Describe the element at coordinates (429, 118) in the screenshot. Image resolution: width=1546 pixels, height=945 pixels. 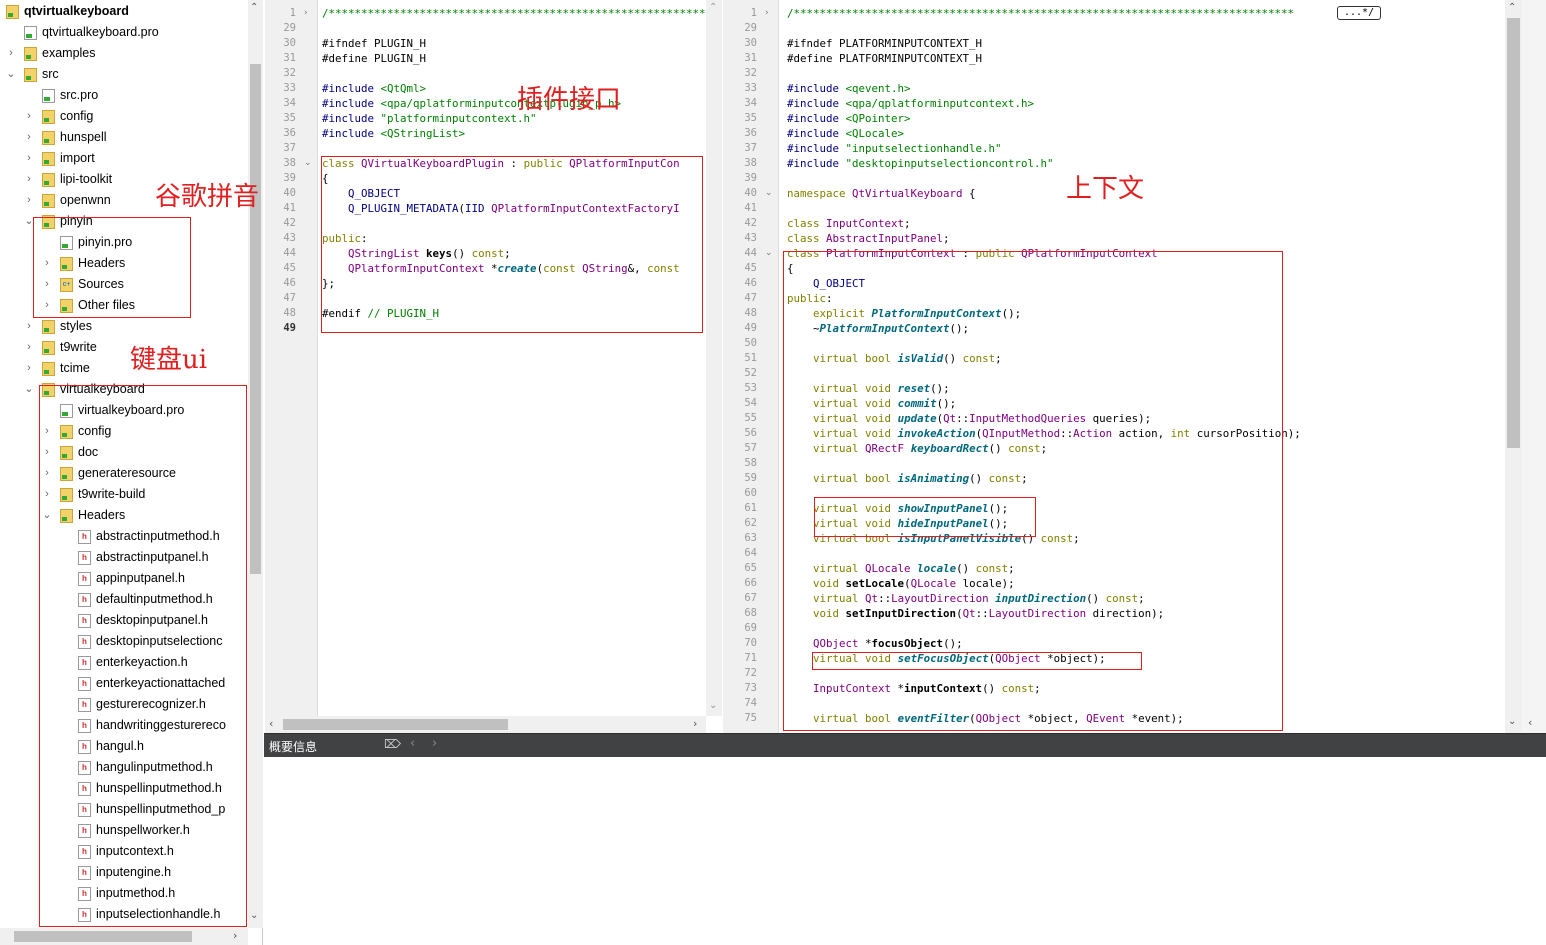
I see `code-line: #include "platforminputcontext.h"` at that location.